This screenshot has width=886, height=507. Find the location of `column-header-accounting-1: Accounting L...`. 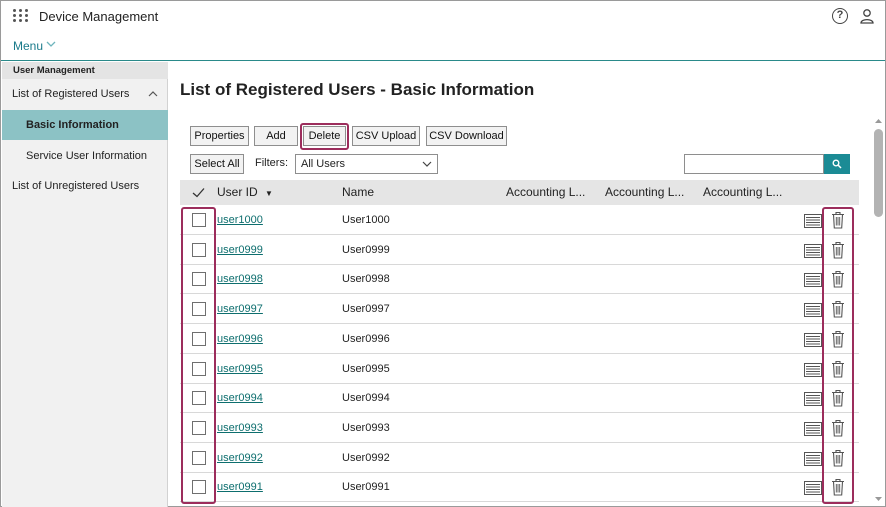

column-header-accounting-1: Accounting L... is located at coordinates (545, 192).